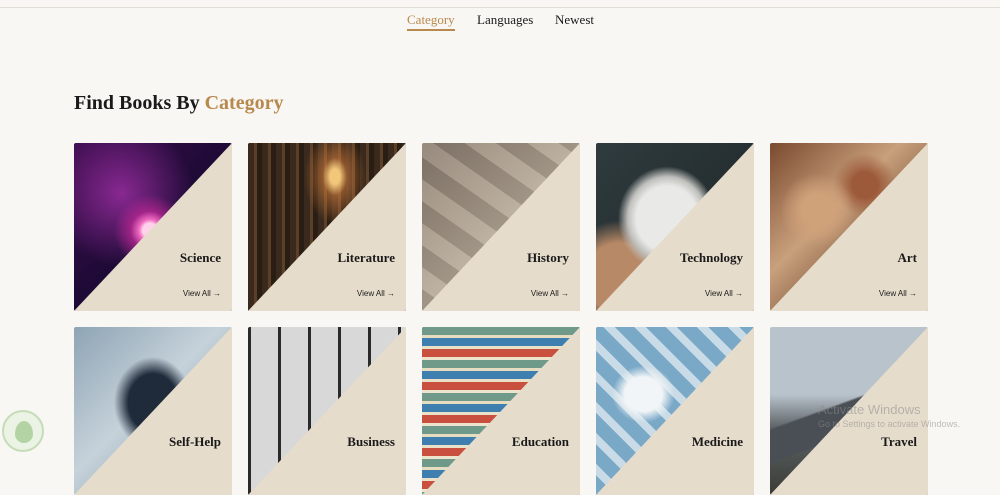 The height and width of the screenshot is (495, 1000). What do you see at coordinates (137, 103) in the screenshot?
I see `heading-prefix: Find Books By` at bounding box center [137, 103].